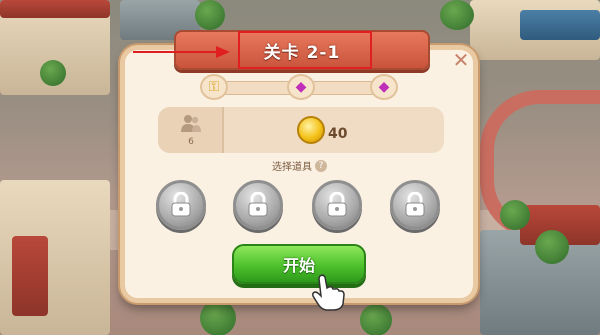  I want to click on pointing-hand-icon, so click(328, 292).